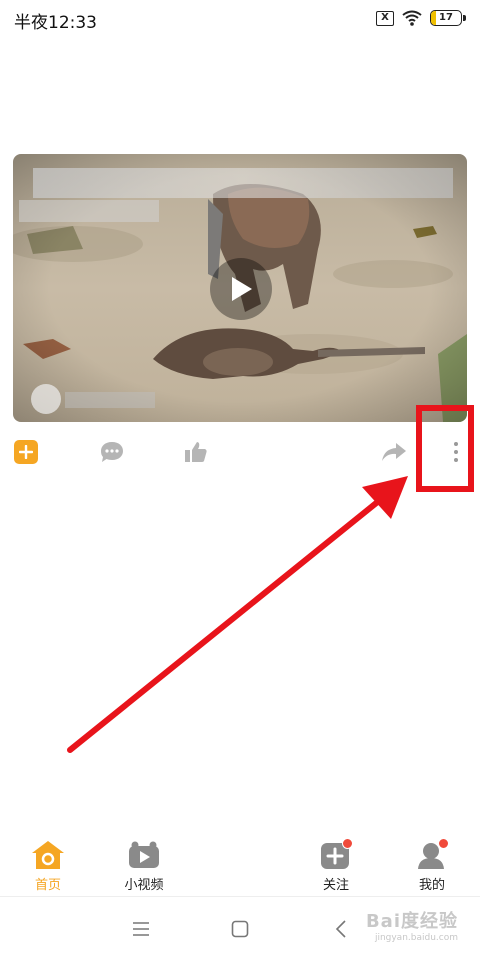  I want to click on no-sim-icon: X, so click(385, 18).